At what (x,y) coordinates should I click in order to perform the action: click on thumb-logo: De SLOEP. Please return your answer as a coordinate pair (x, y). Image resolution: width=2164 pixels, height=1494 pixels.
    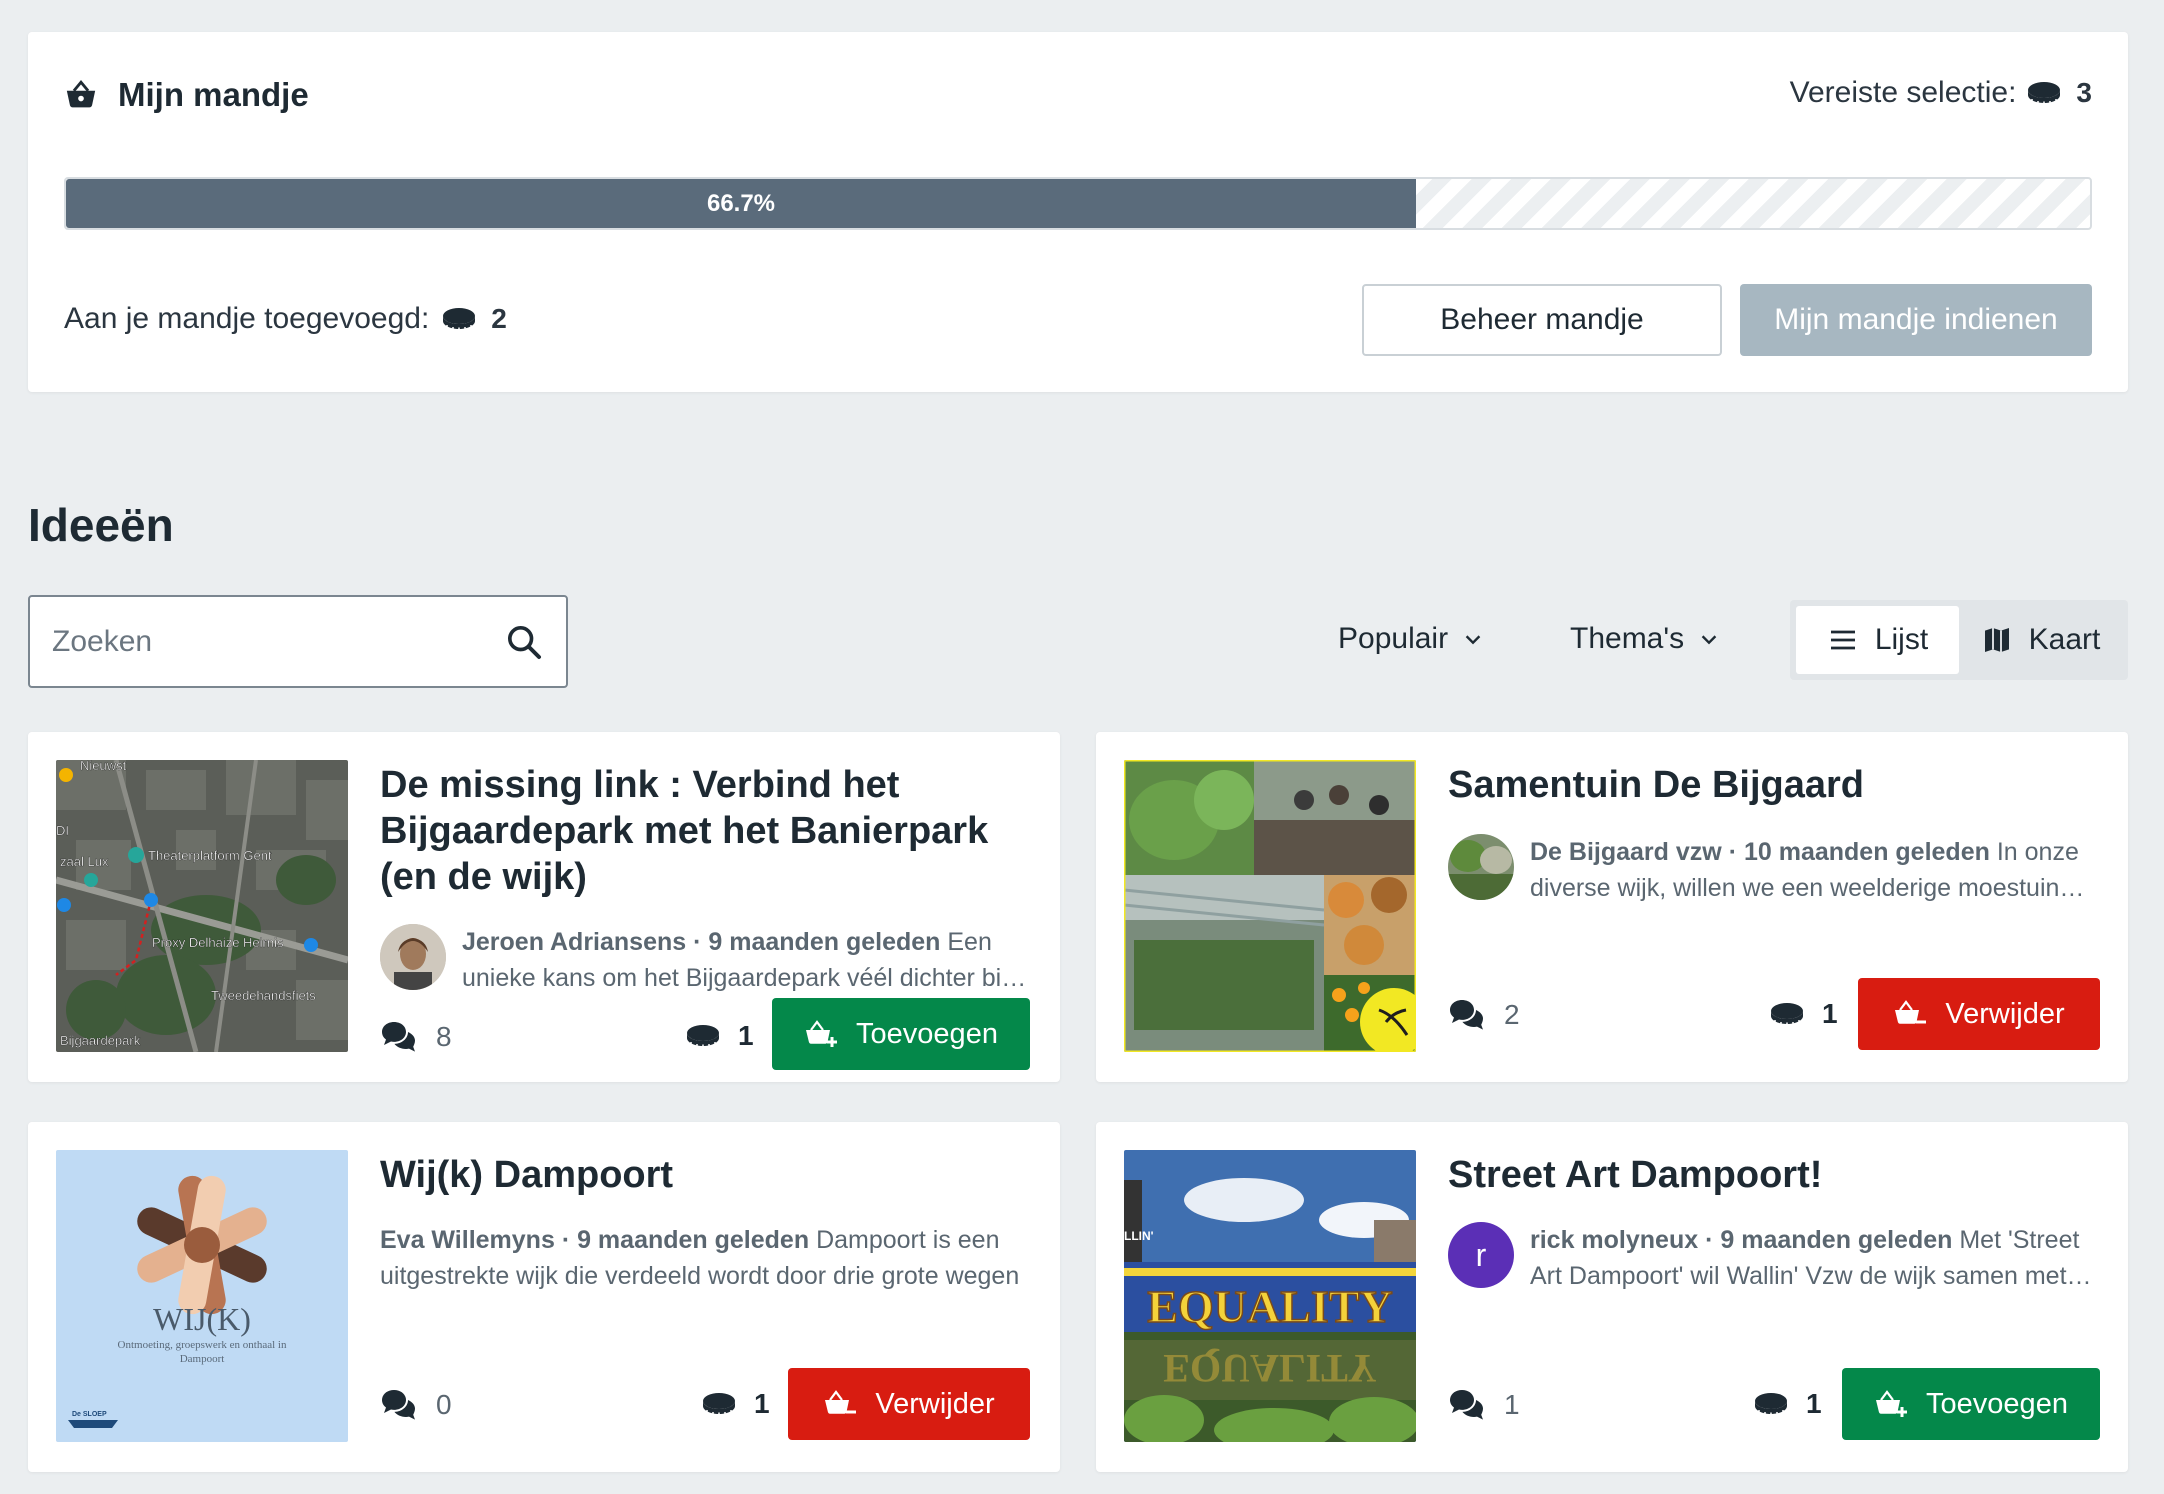
    Looking at the image, I should click on (89, 1414).